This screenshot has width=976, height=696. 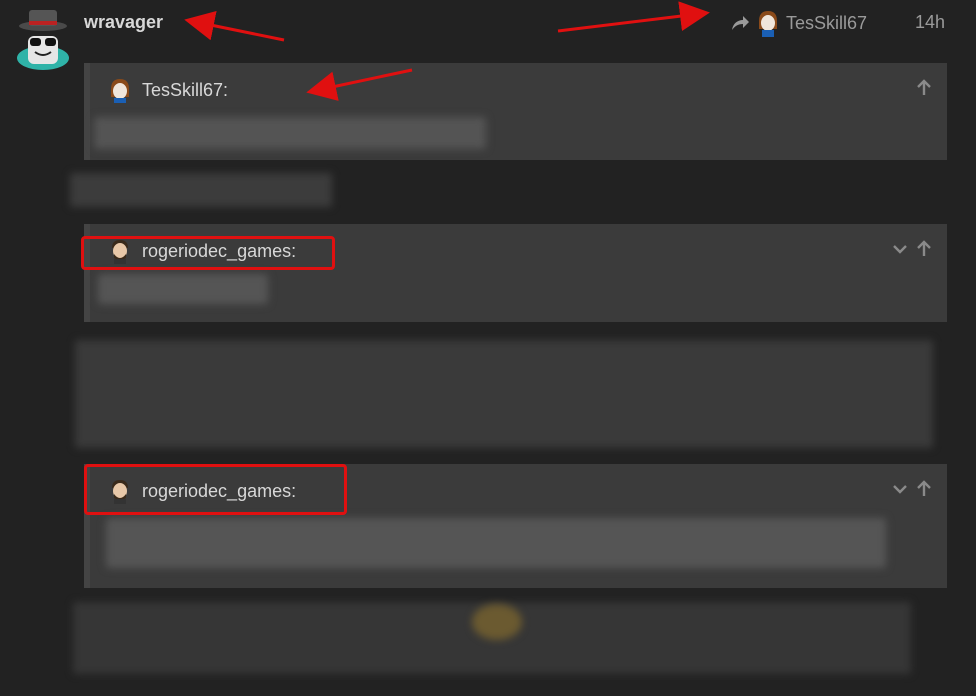 What do you see at coordinates (447, 51) in the screenshot?
I see `annotation-arrows` at bounding box center [447, 51].